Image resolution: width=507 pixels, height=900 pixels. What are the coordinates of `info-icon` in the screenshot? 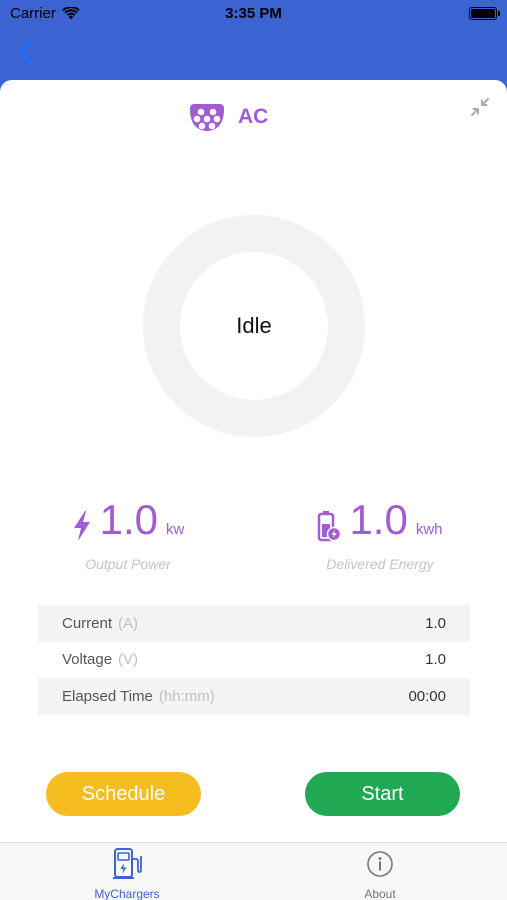 It's located at (380, 864).